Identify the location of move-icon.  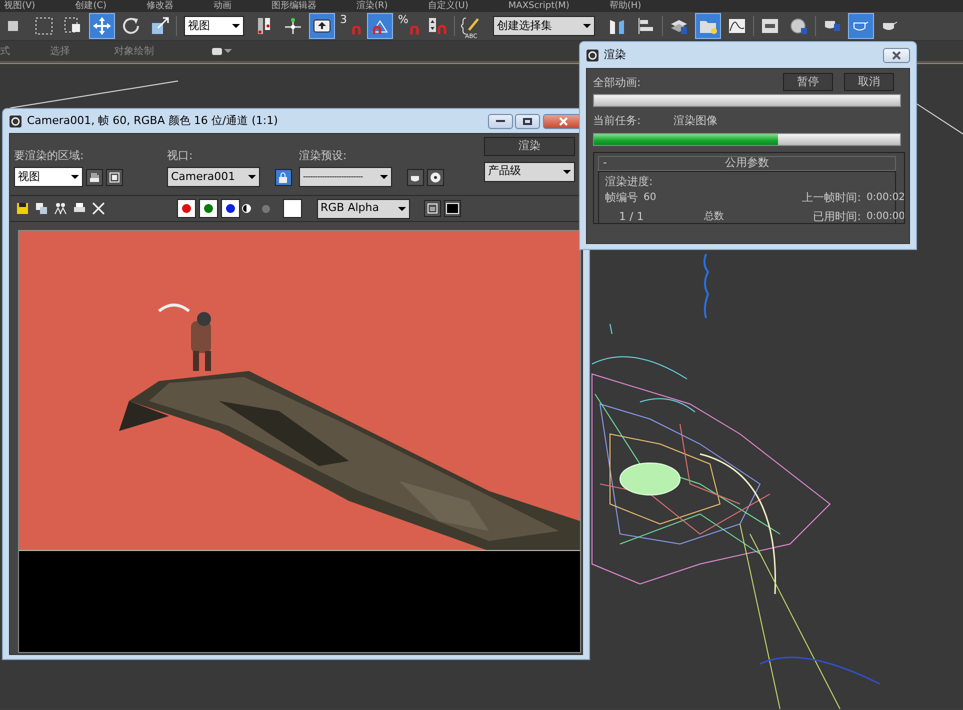
(102, 26).